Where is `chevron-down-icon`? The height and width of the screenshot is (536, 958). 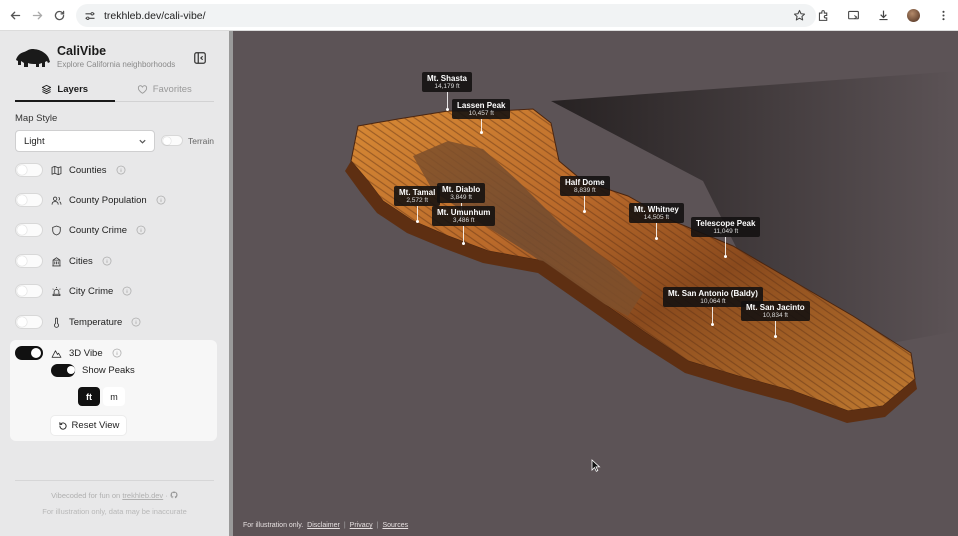
chevron-down-icon is located at coordinates (142, 141).